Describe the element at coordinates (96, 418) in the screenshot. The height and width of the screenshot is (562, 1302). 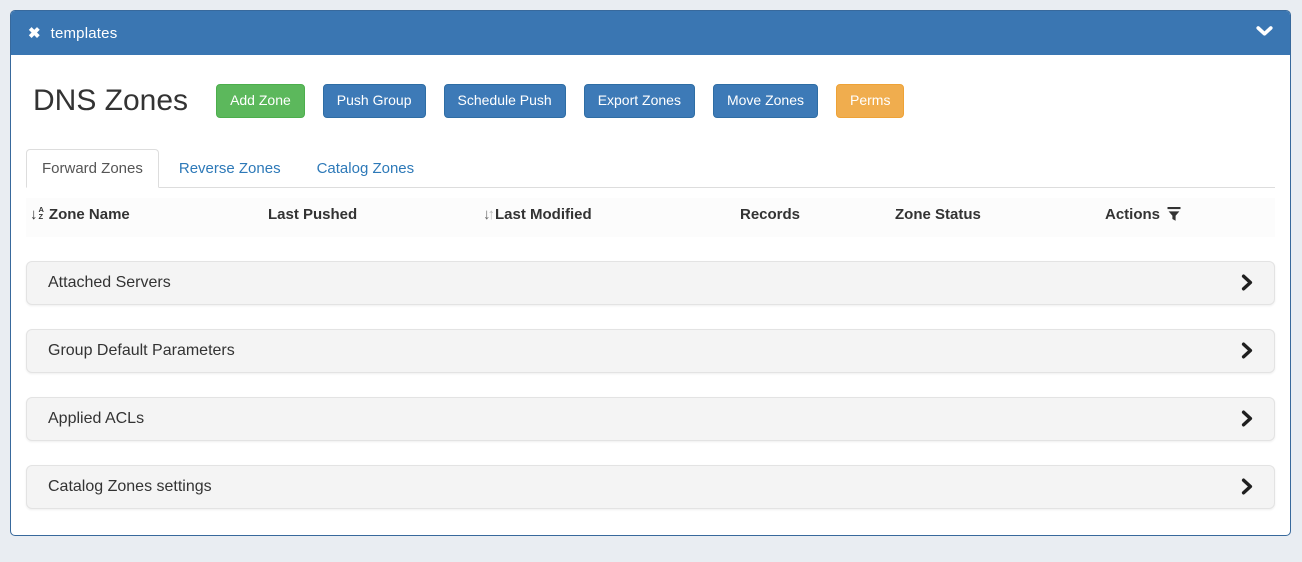
I see `accordion-label: Applied ACLs` at that location.